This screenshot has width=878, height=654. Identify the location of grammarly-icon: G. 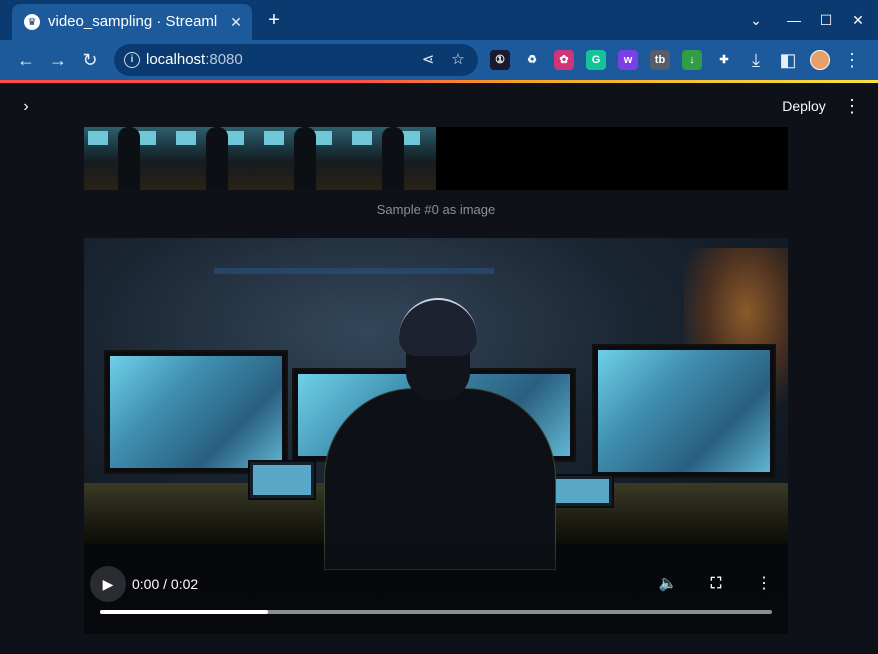
(596, 60).